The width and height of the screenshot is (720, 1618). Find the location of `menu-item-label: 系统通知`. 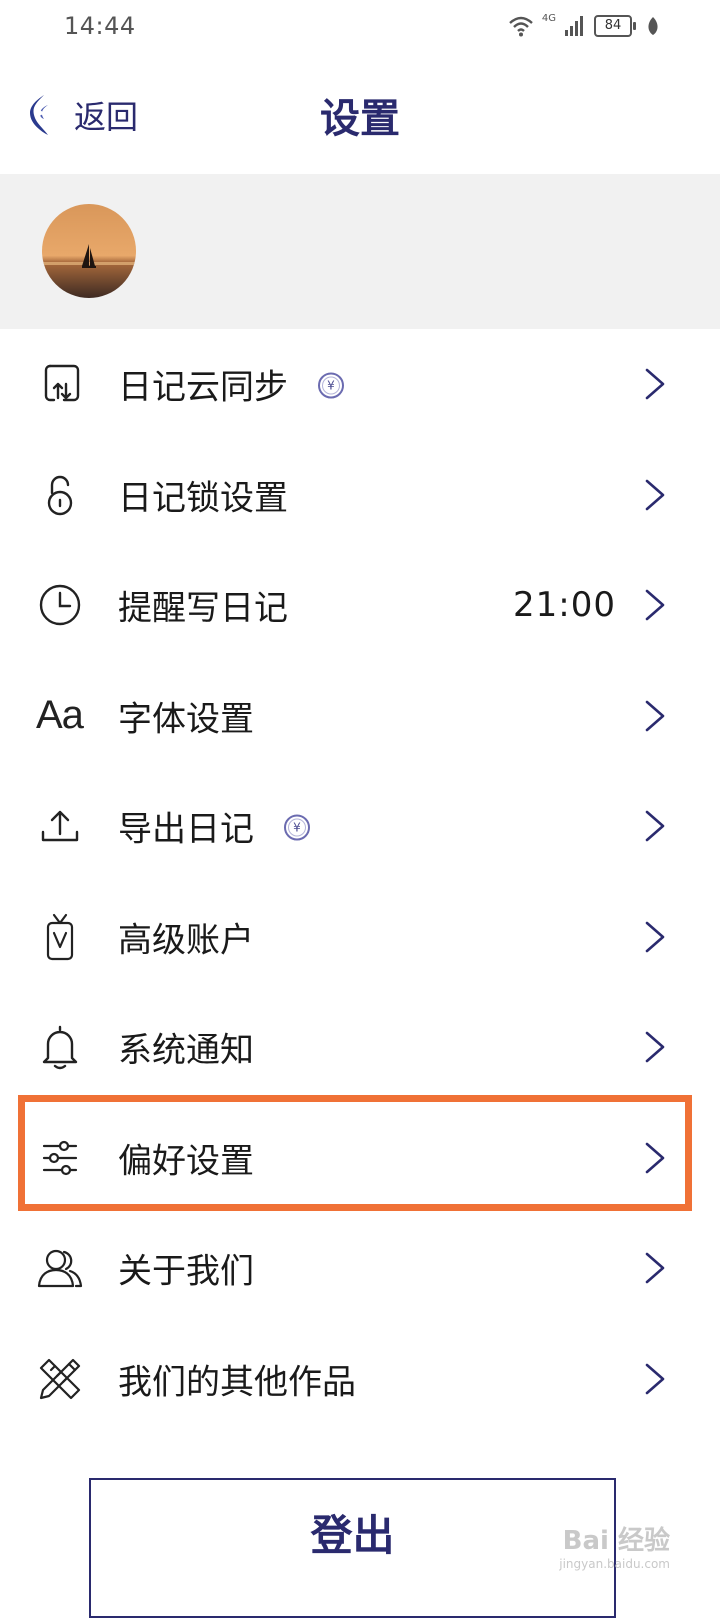

menu-item-label: 系统通知 is located at coordinates (186, 1050).